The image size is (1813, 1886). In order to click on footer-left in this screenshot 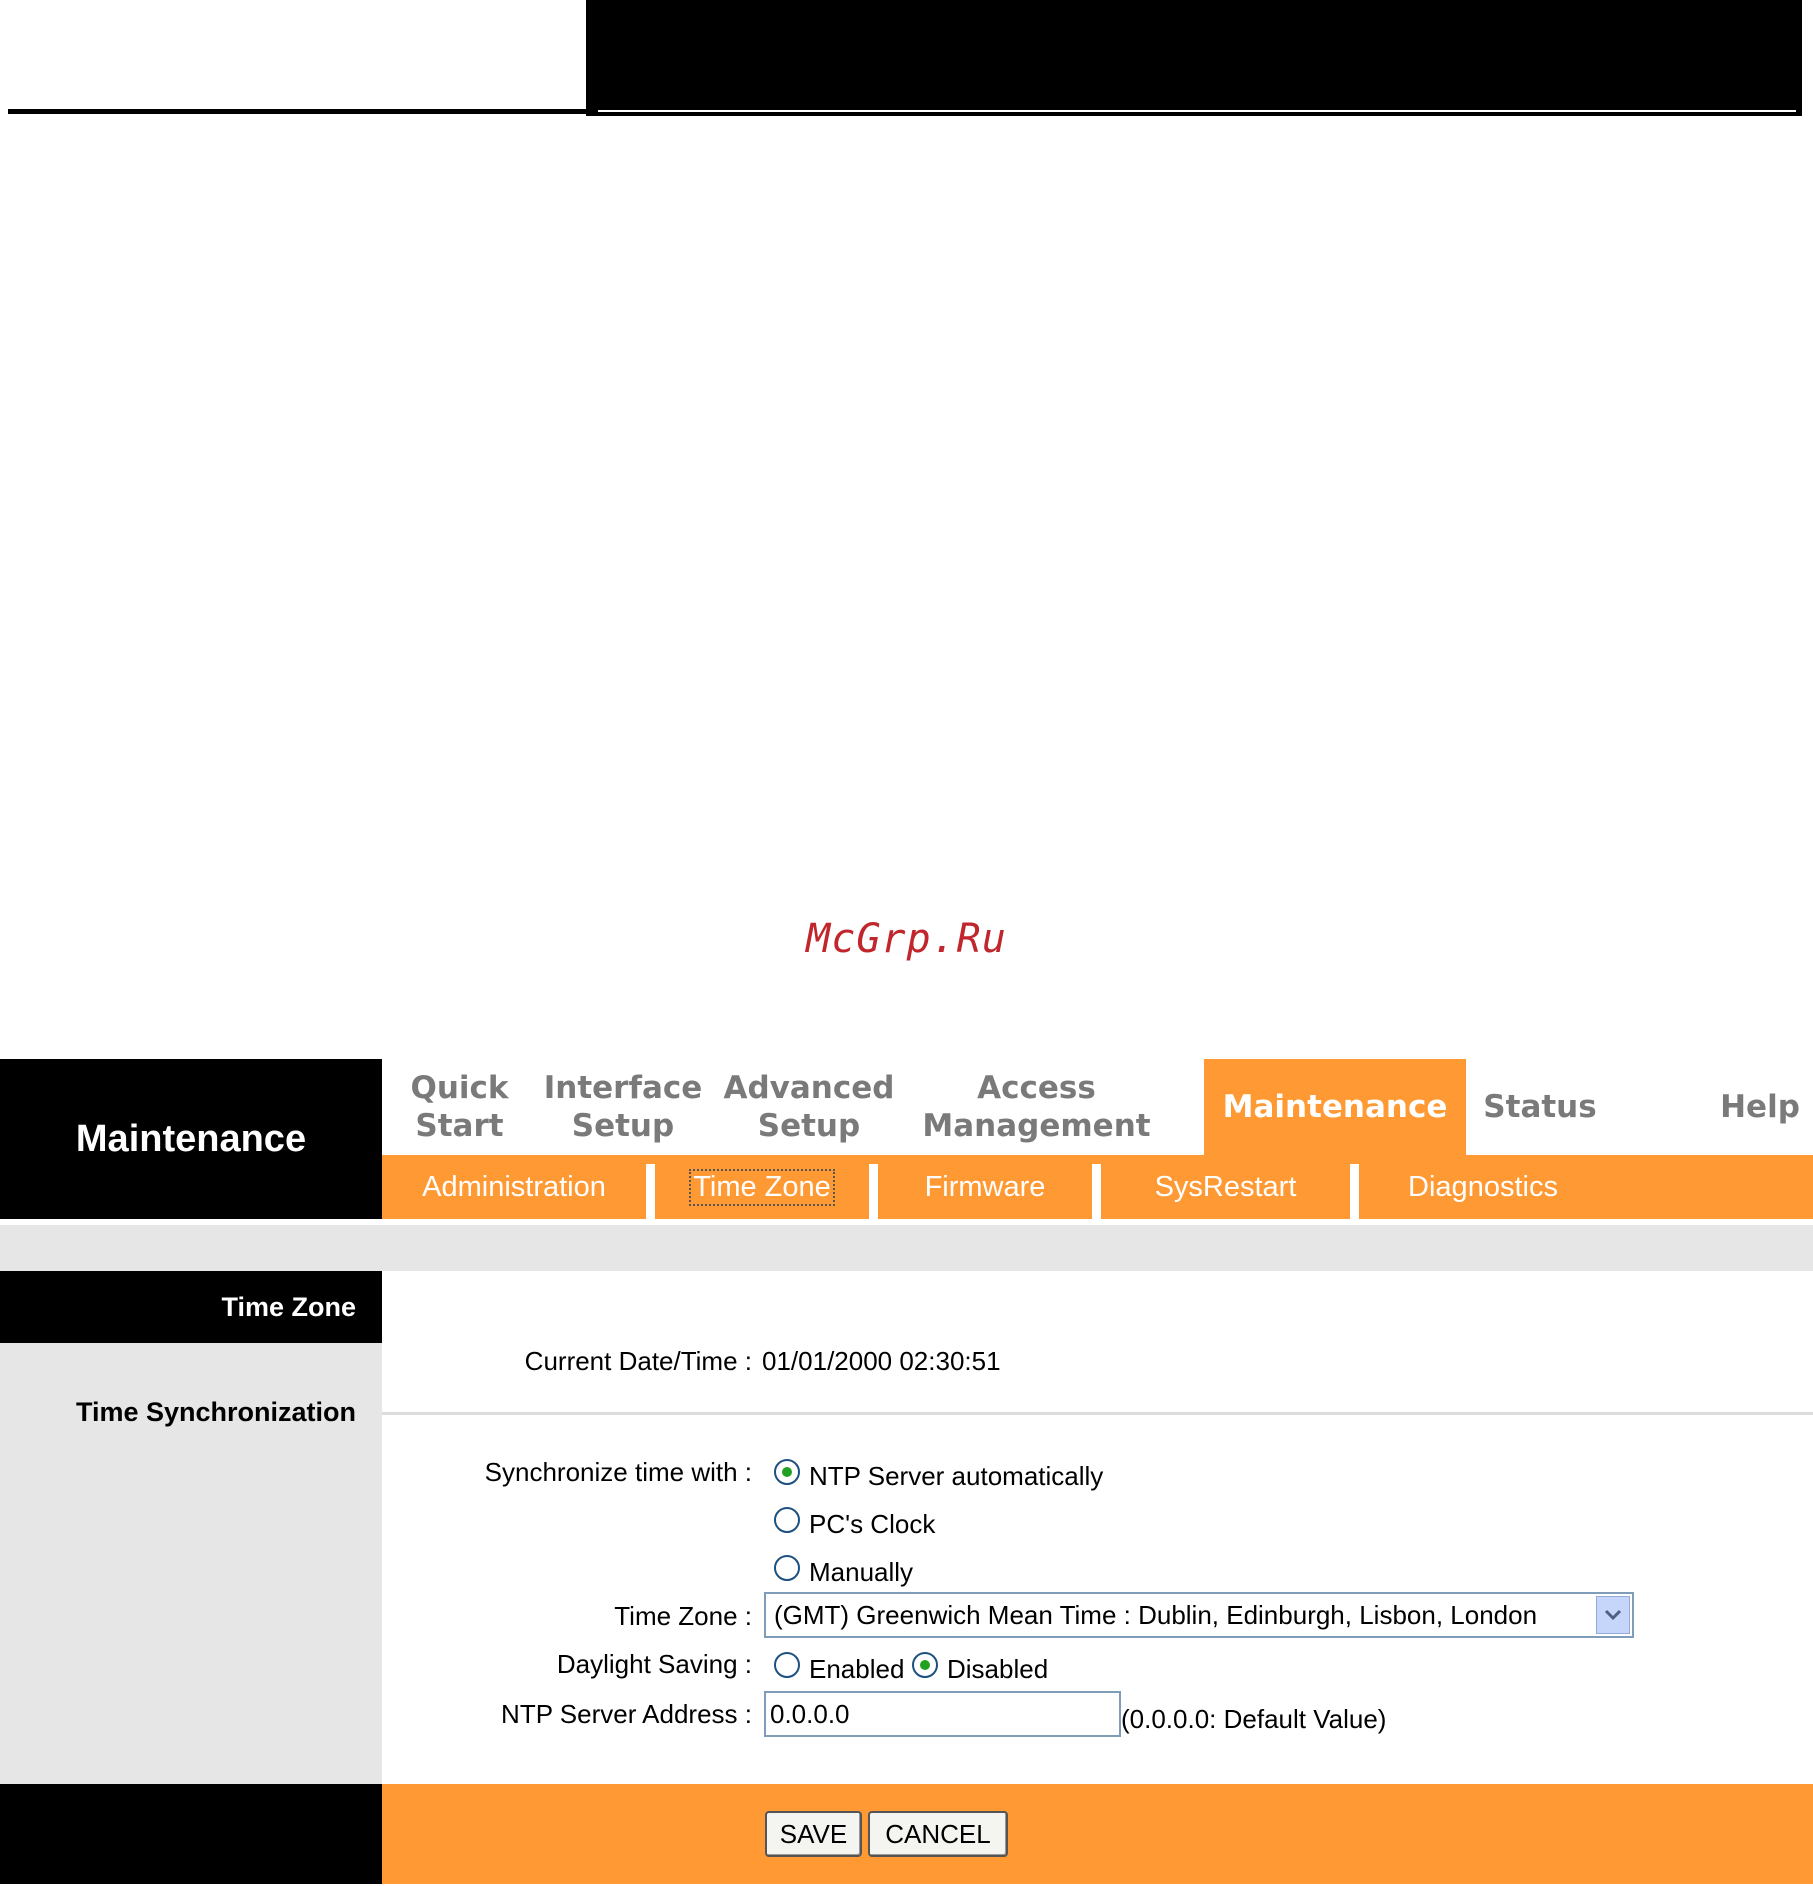, I will do `click(191, 1834)`.